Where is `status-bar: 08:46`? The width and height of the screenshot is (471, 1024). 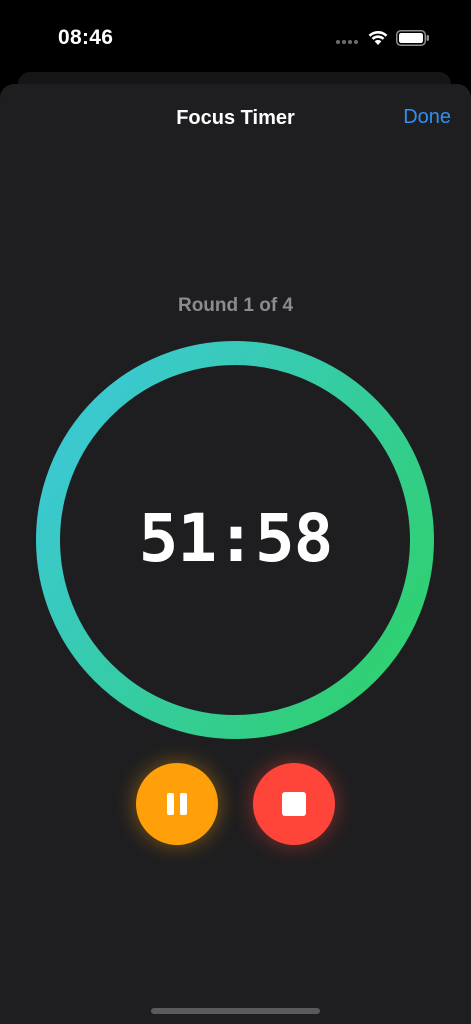
status-bar: 08:46 is located at coordinates (235, 38).